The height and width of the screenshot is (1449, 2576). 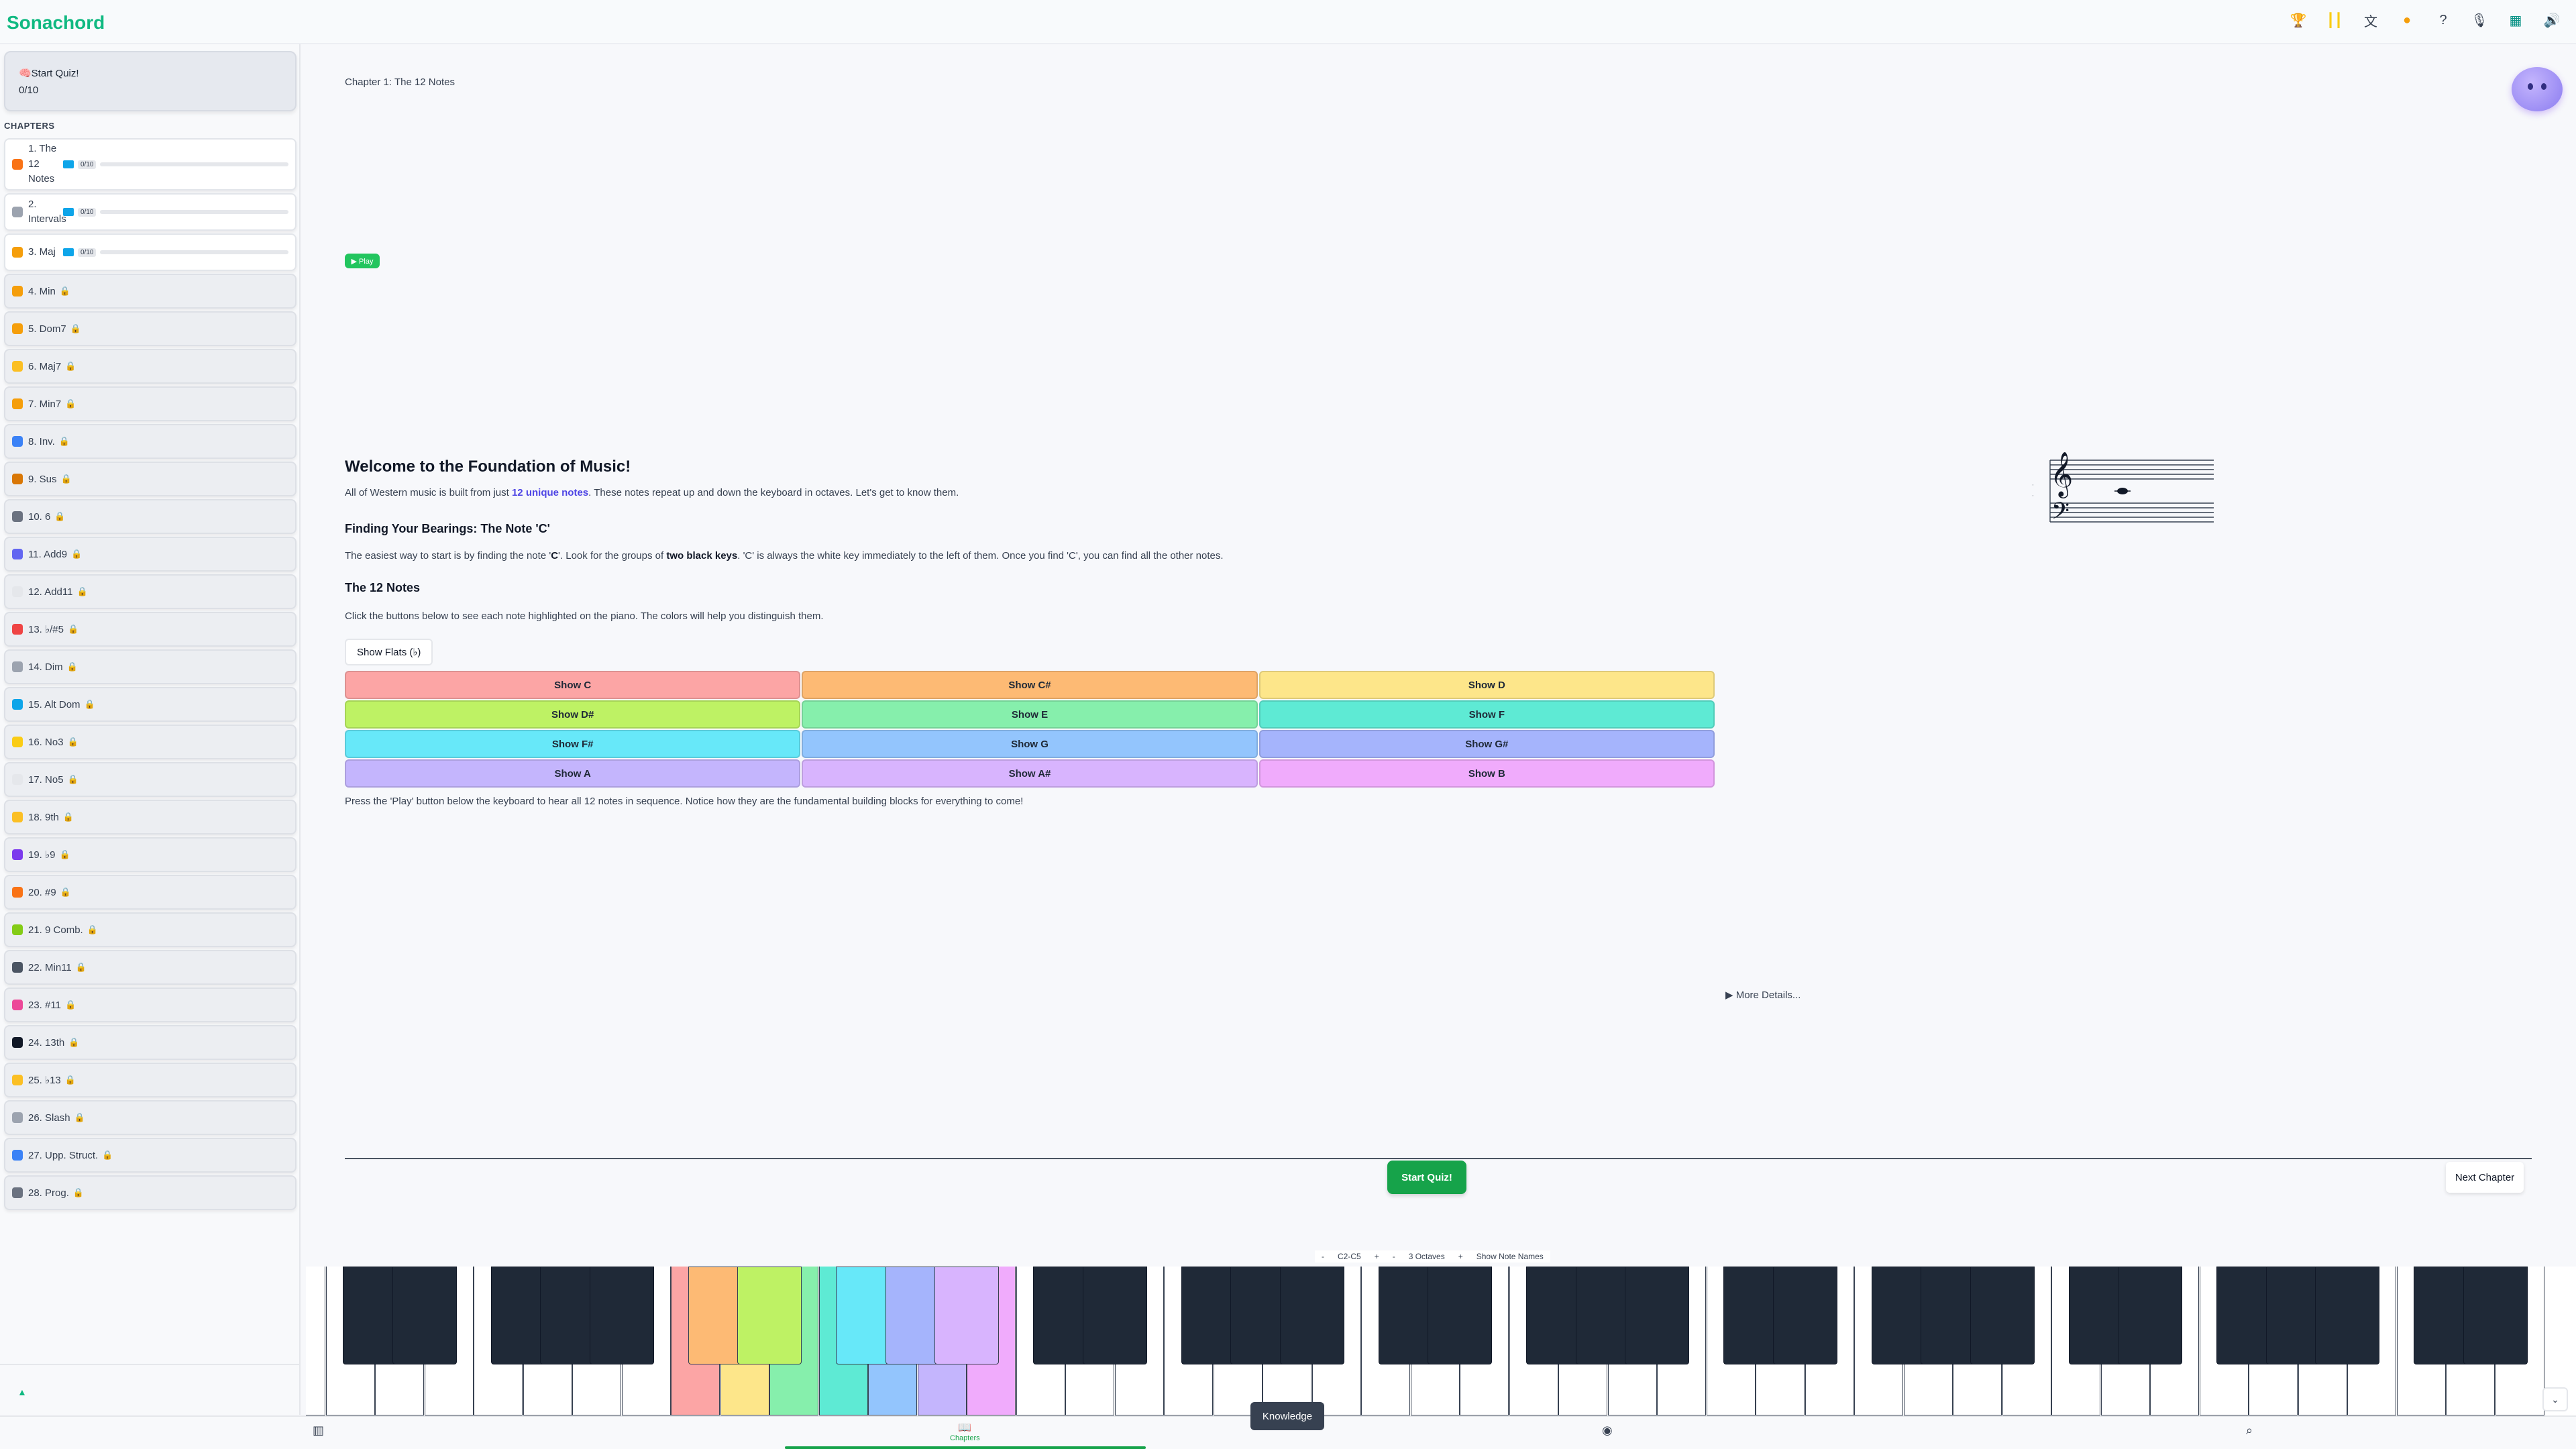 I want to click on sidebar-chapter-5: 5. Dom7 🔒, so click(x=150, y=328).